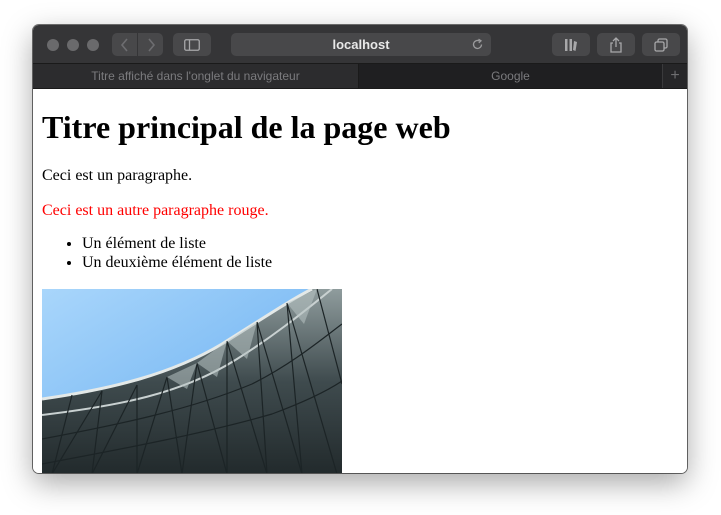  I want to click on tab-google: Google, so click(510, 76).